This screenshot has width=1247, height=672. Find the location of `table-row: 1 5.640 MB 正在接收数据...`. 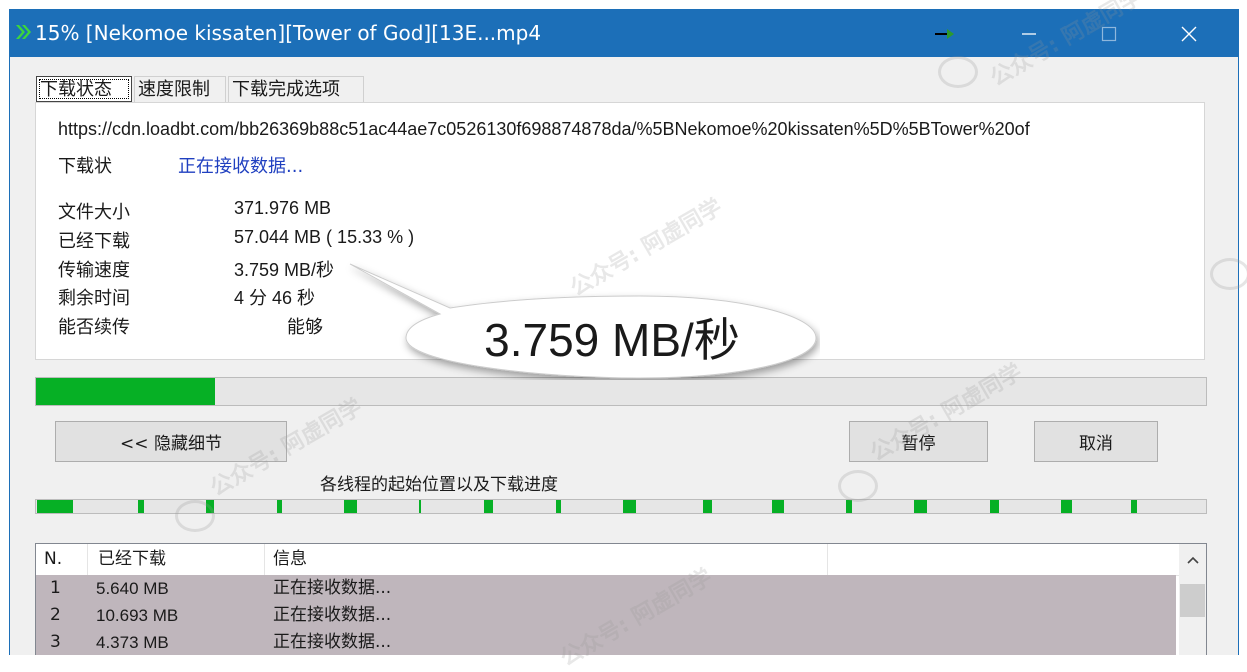

table-row: 1 5.640 MB 正在接收数据... is located at coordinates (606, 588).